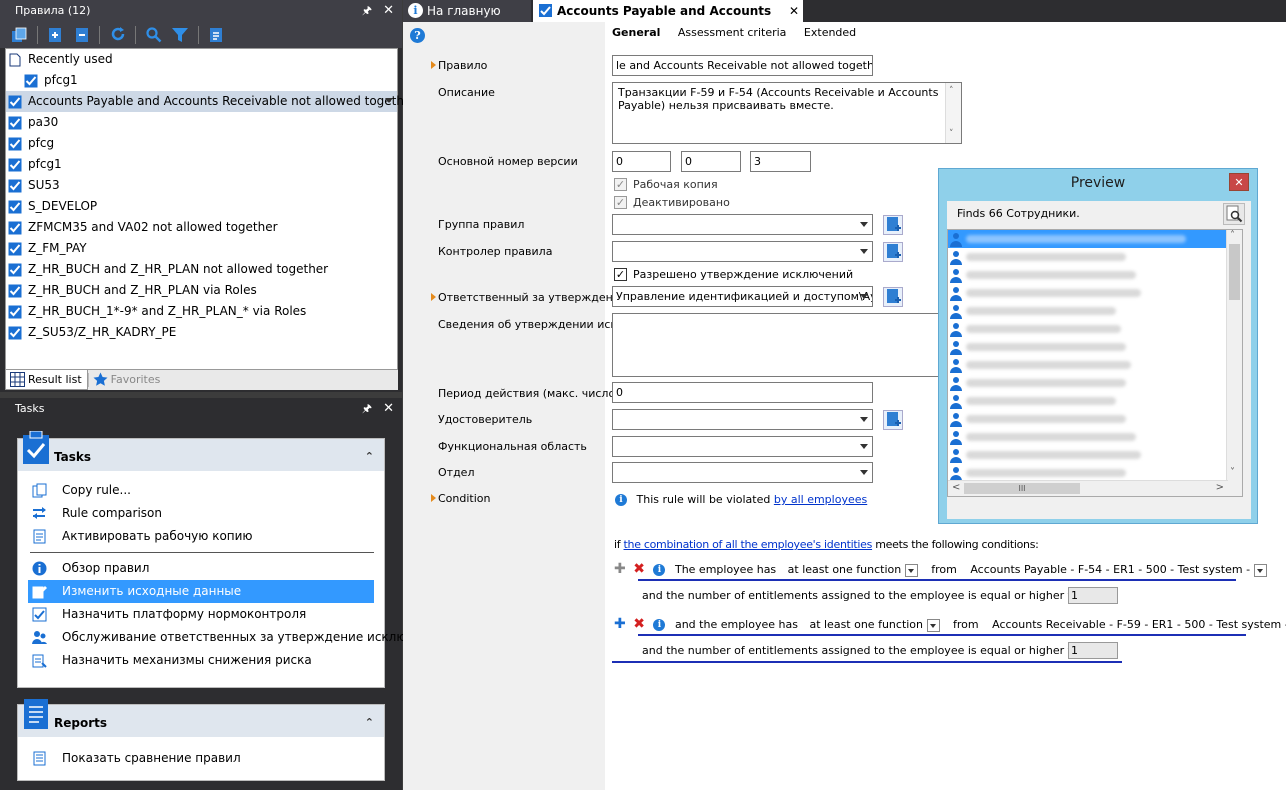 The width and height of the screenshot is (1286, 790). I want to click on task-item: Изменить исходные данные, so click(201, 591).